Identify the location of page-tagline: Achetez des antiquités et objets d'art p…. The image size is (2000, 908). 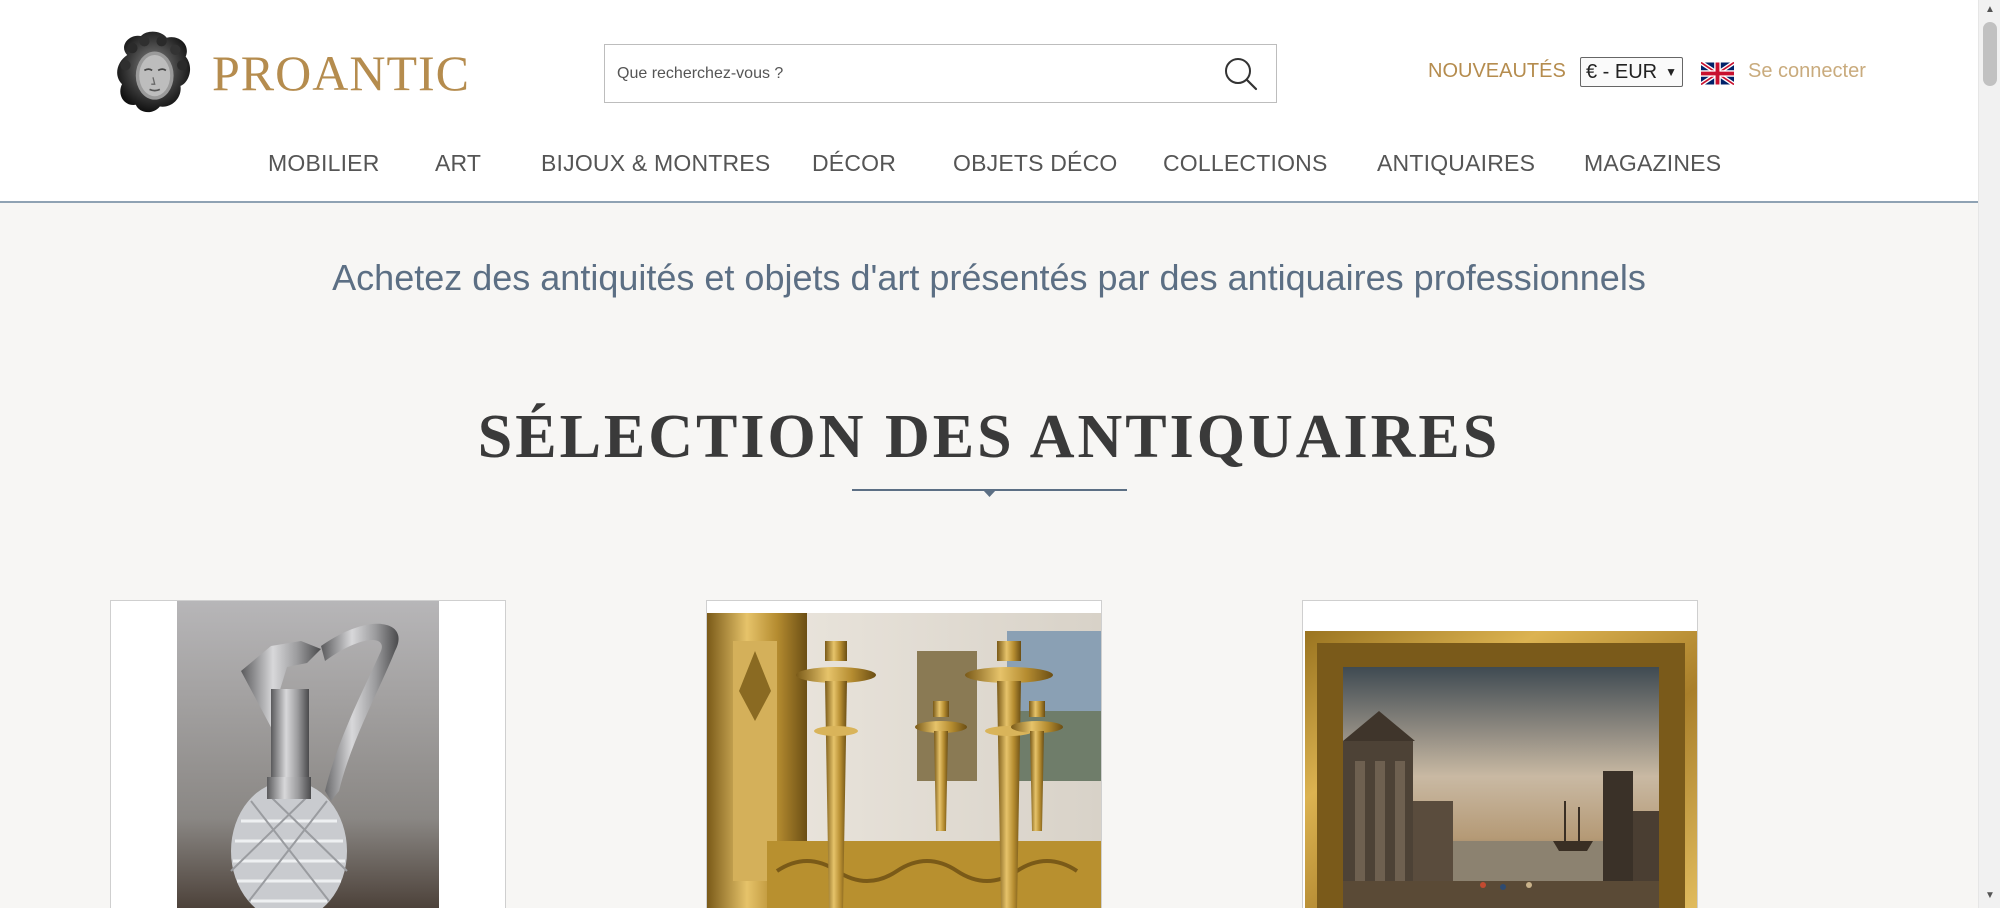
(989, 277).